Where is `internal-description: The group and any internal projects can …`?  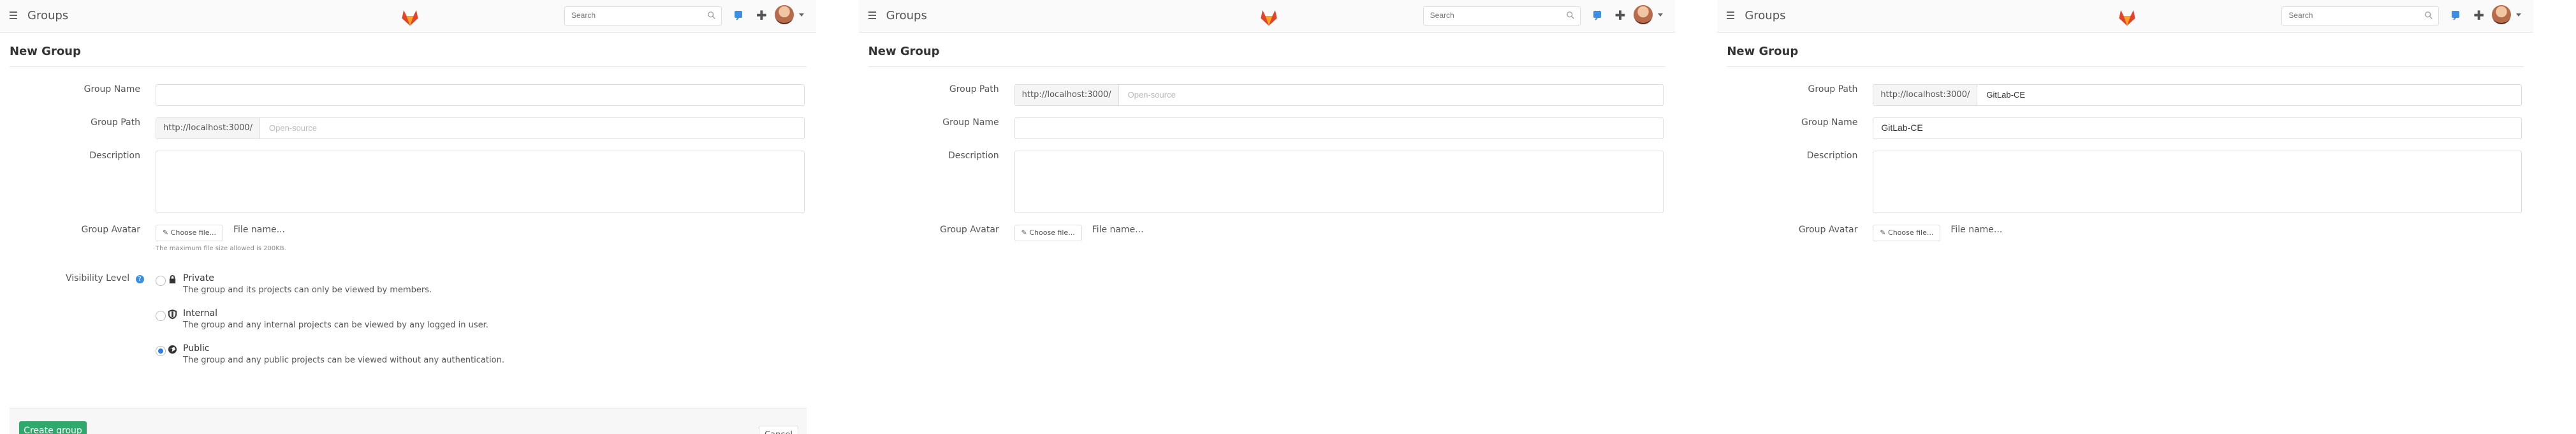
internal-description: The group and any internal projects can … is located at coordinates (336, 325).